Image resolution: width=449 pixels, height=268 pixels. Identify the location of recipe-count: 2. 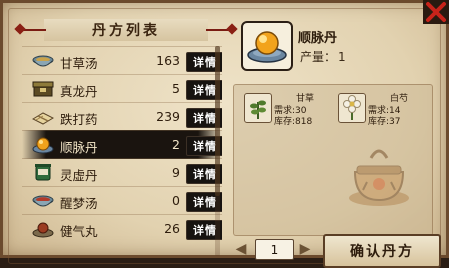
(176, 144).